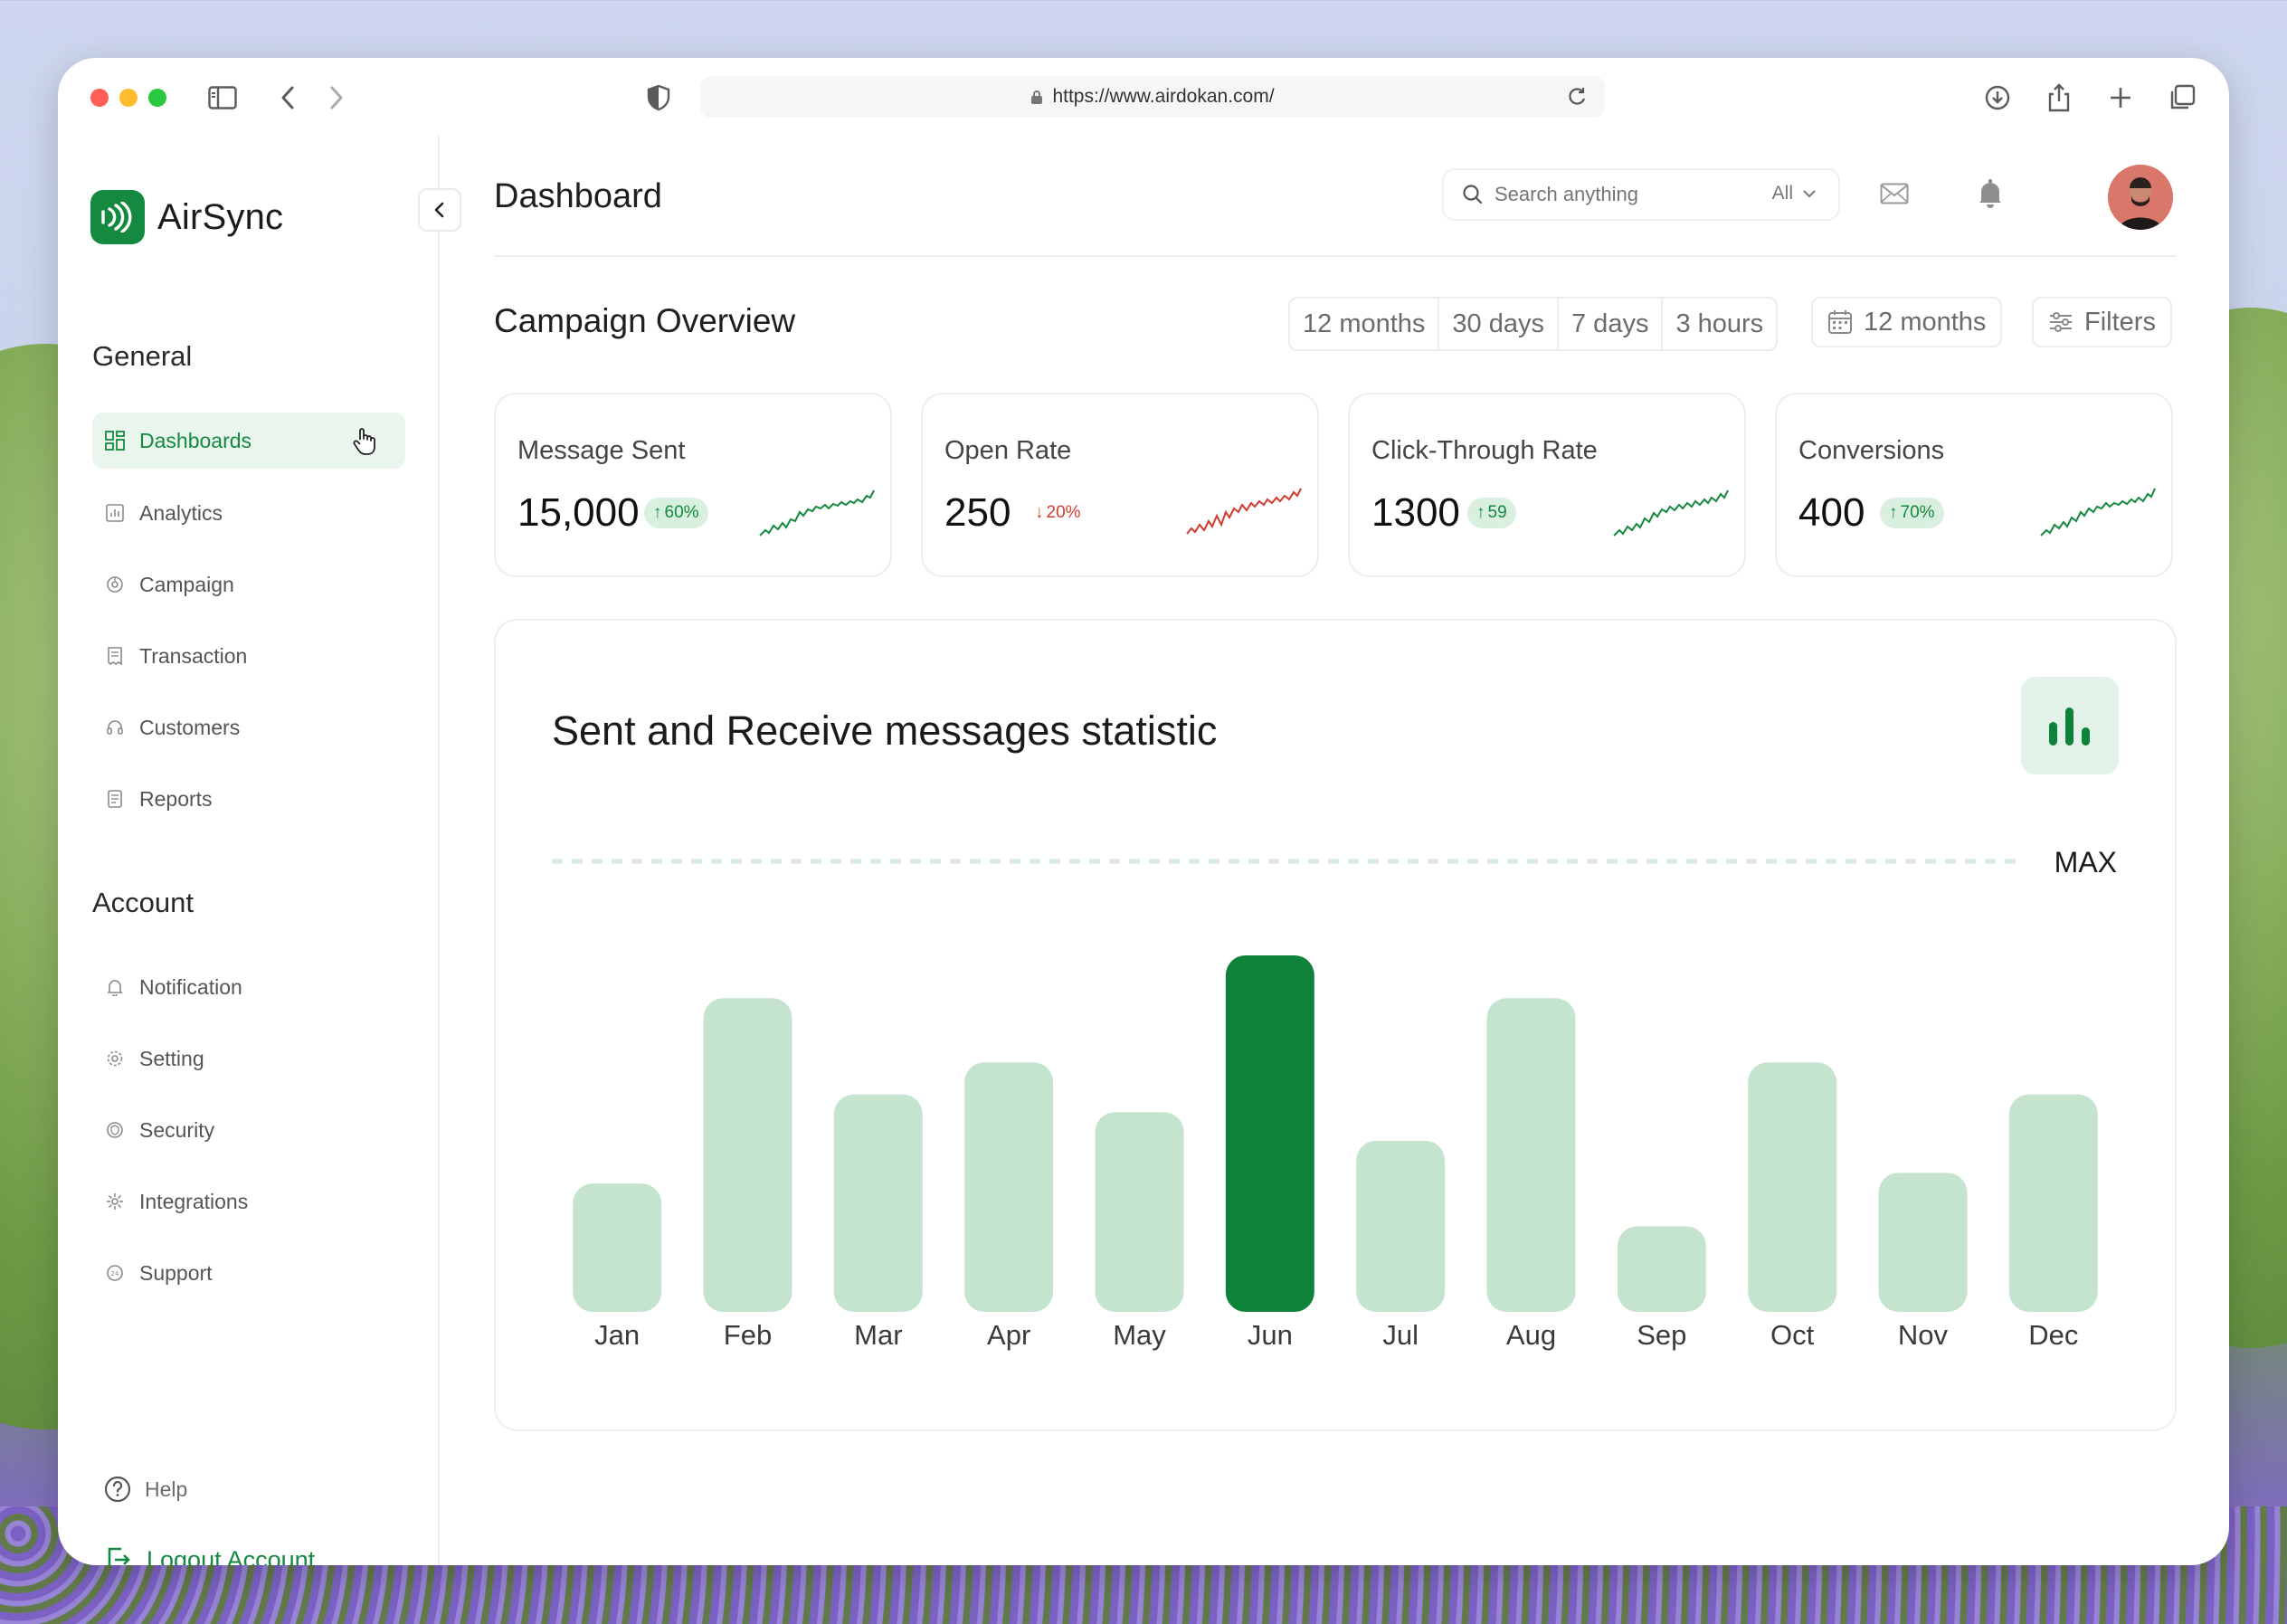 The height and width of the screenshot is (1624, 2287). I want to click on kpi-change-value: 70%, so click(1917, 512).